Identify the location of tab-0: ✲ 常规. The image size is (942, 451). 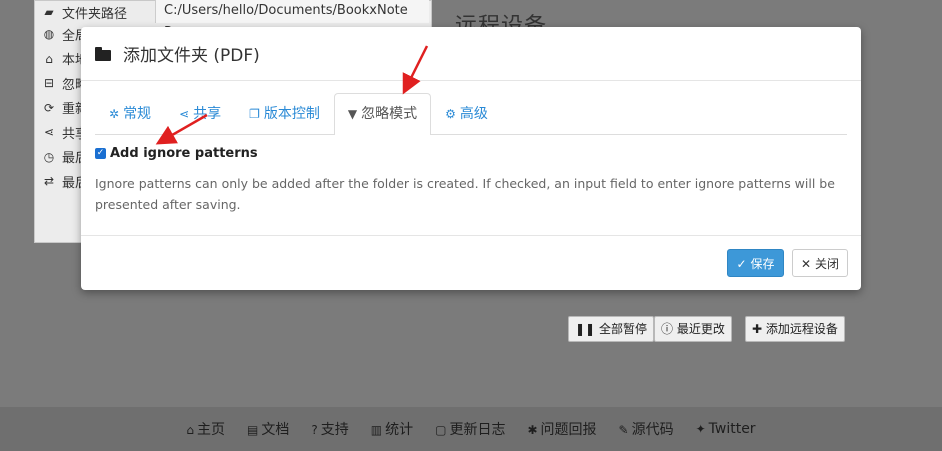
(130, 113).